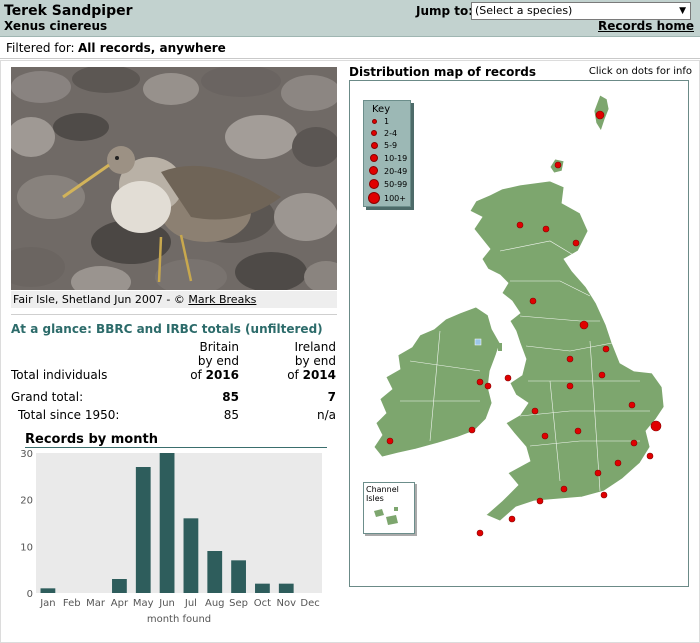 This screenshot has height=643, width=700. I want to click on ireland-column-header: Ireland by end of 2014, so click(304, 361).